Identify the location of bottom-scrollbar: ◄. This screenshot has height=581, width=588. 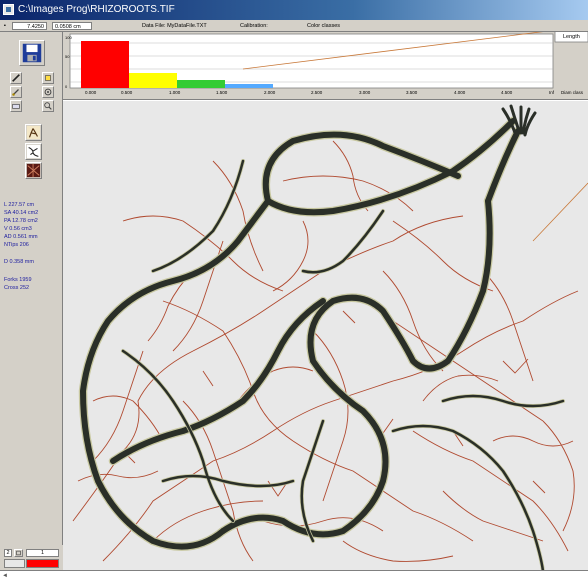
(294, 575).